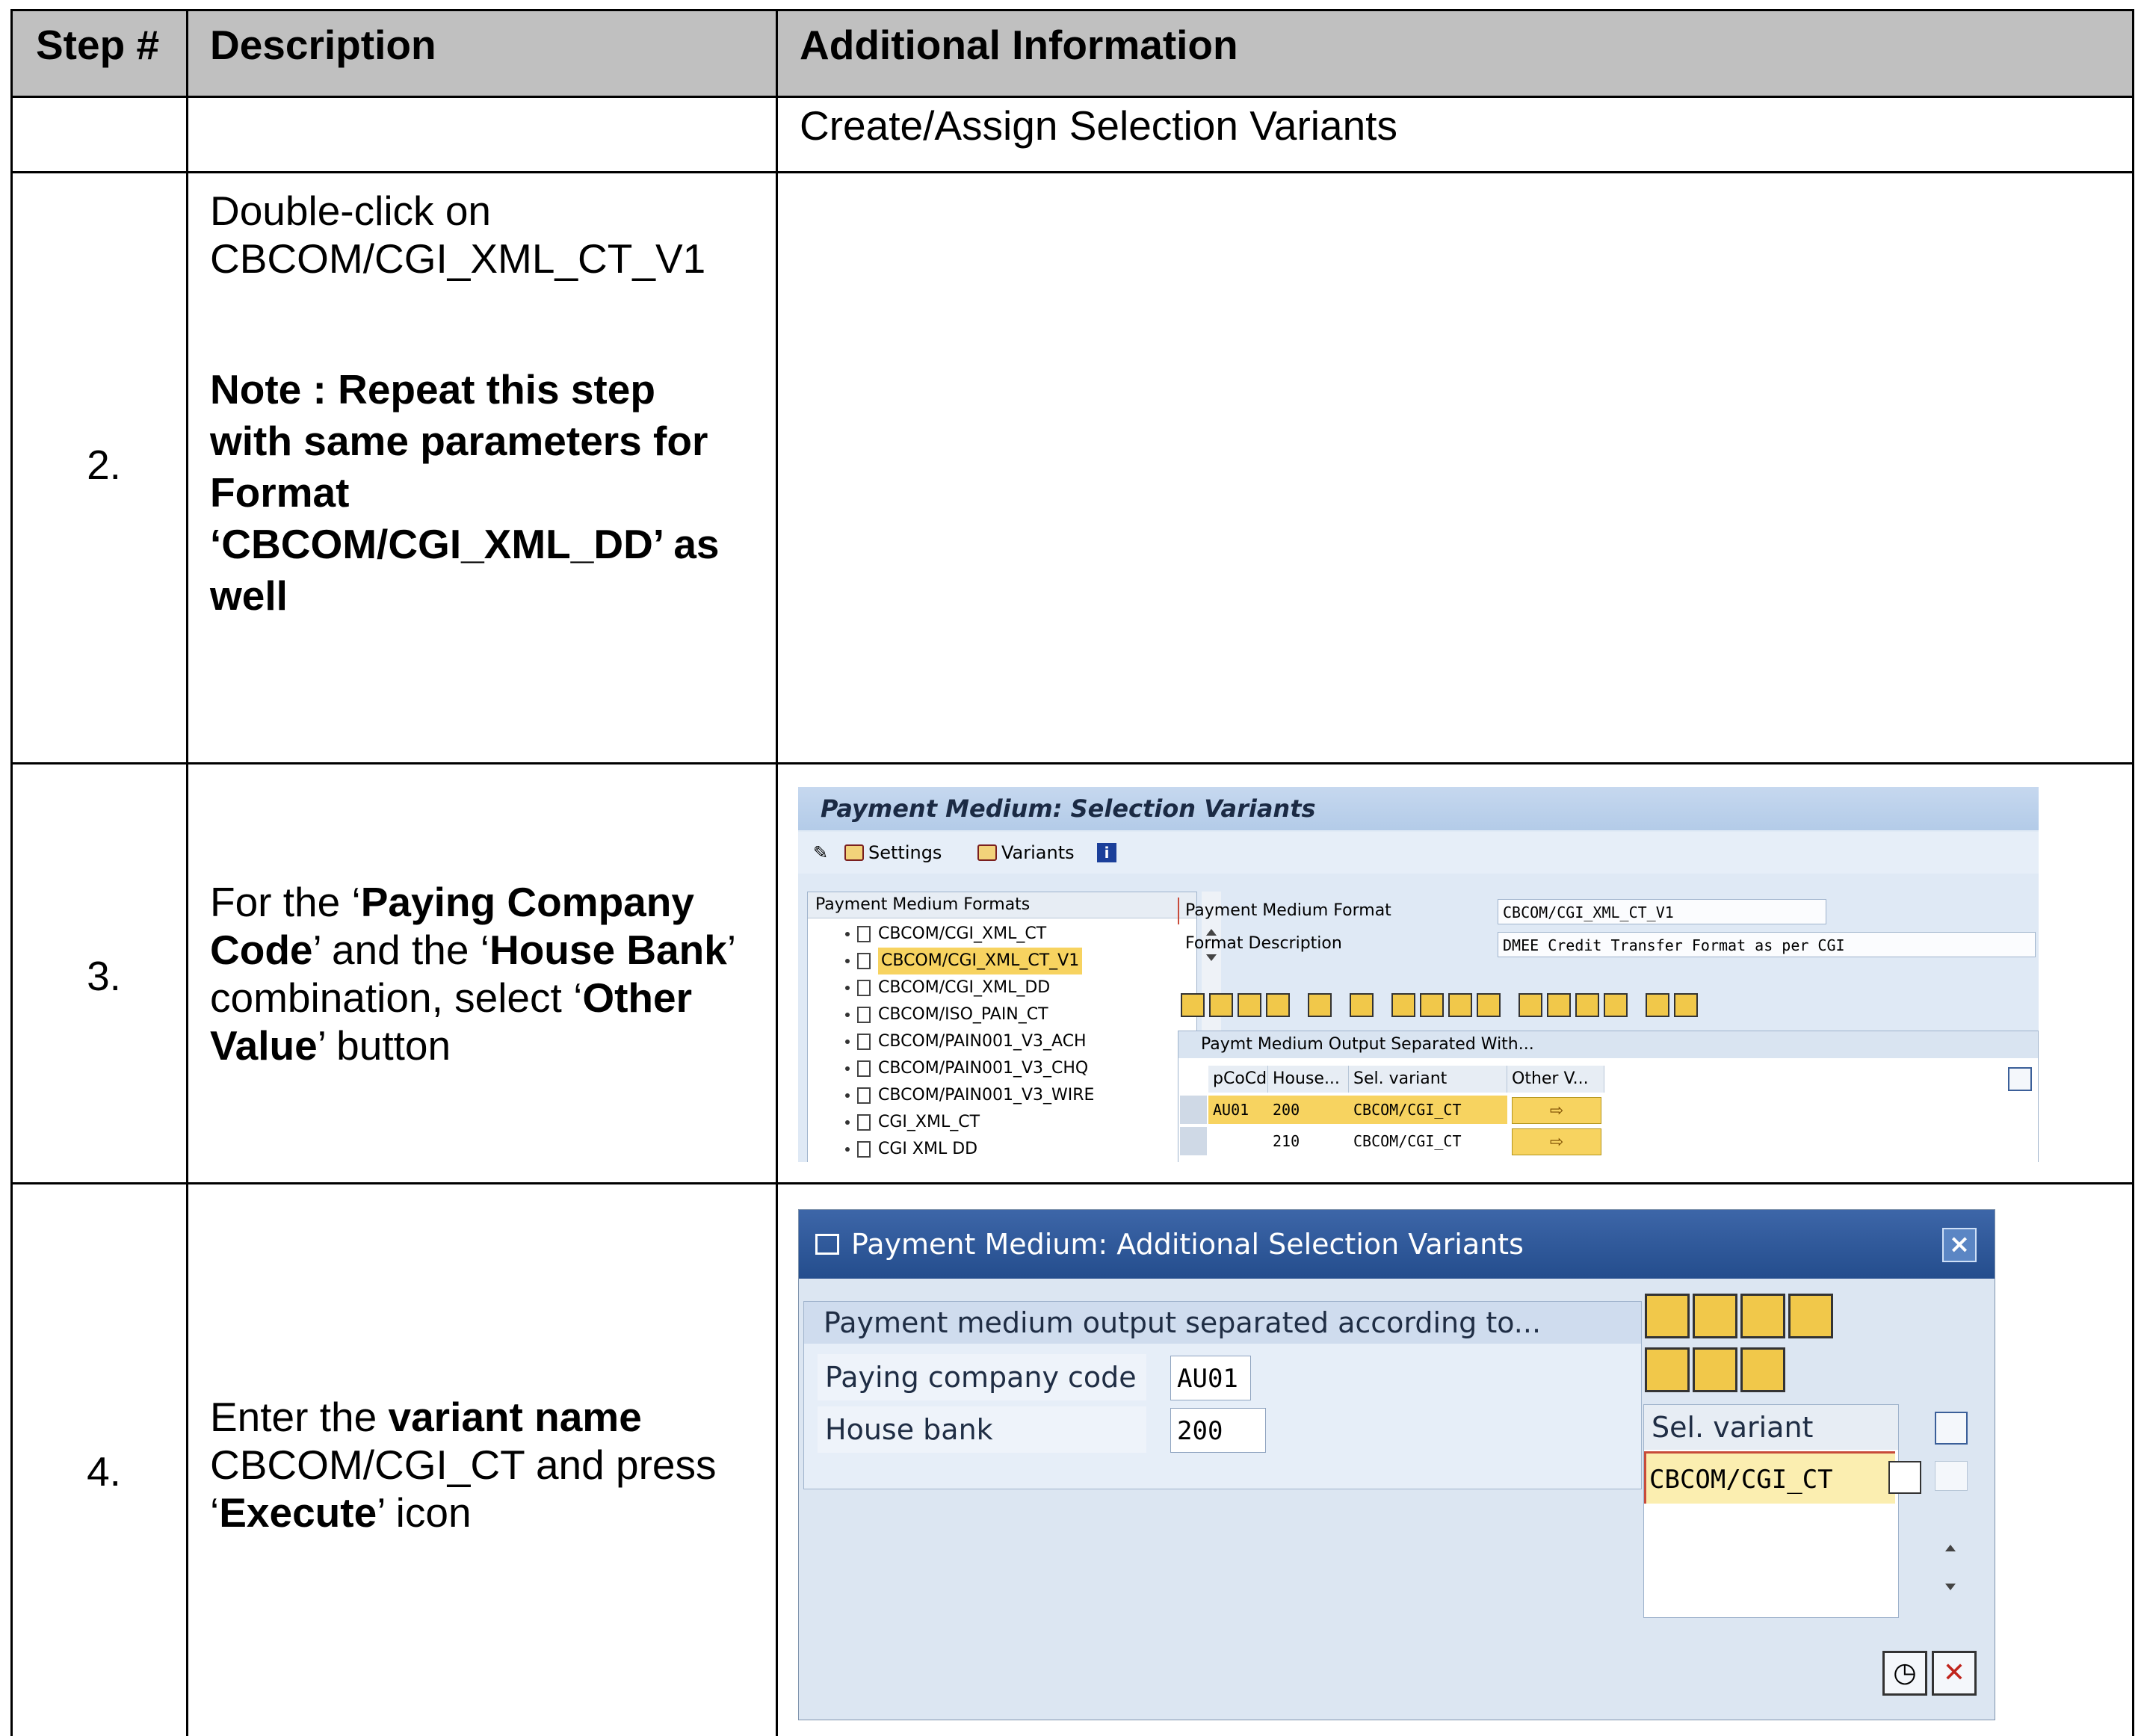  What do you see at coordinates (261, 950) in the screenshot?
I see `bold-term: Code` at bounding box center [261, 950].